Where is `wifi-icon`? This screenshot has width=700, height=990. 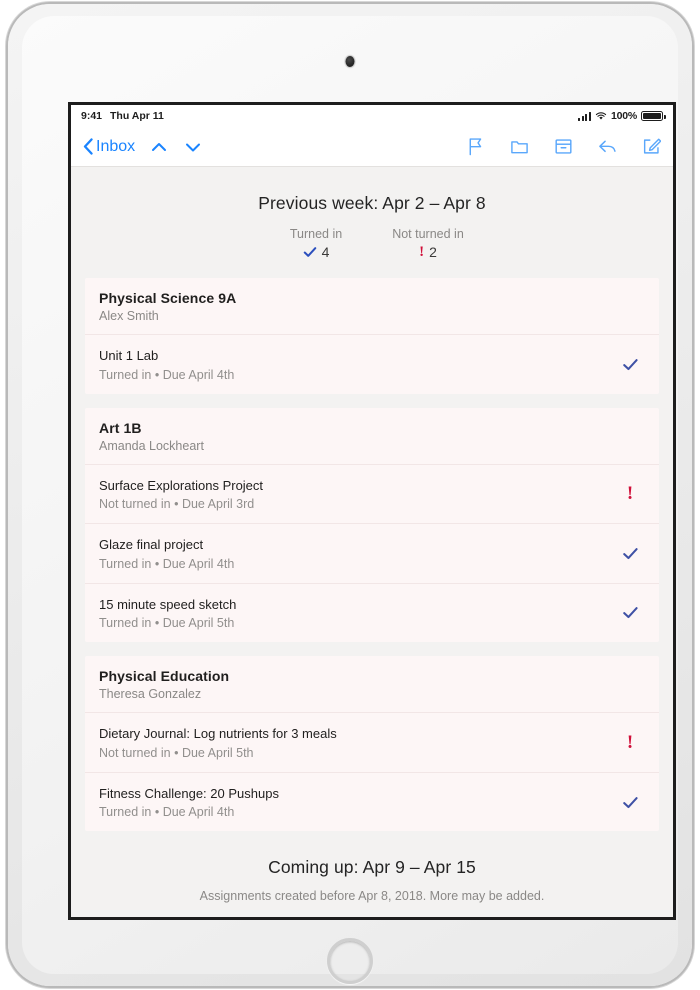 wifi-icon is located at coordinates (601, 116).